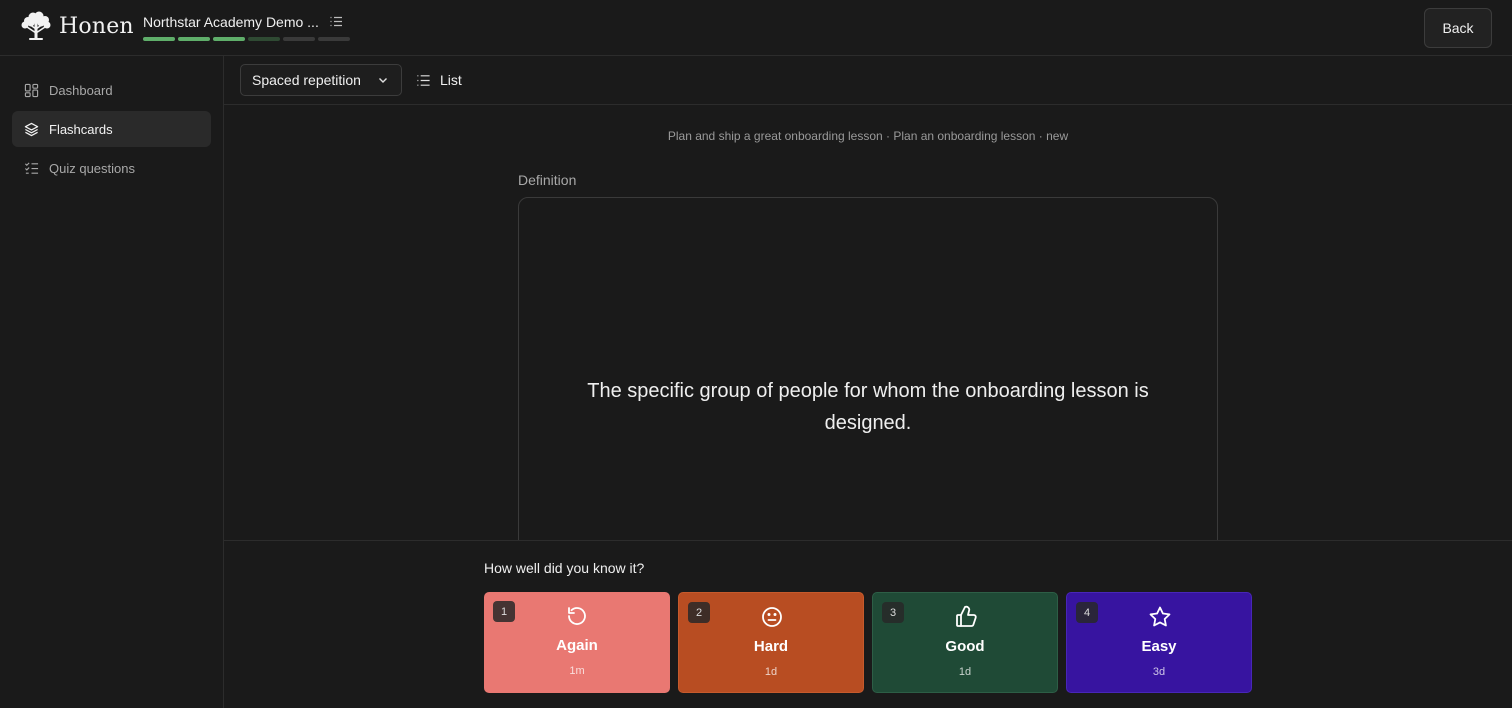 The image size is (1512, 708). What do you see at coordinates (81, 90) in the screenshot?
I see `sidebar-item-label: Dashboard` at bounding box center [81, 90].